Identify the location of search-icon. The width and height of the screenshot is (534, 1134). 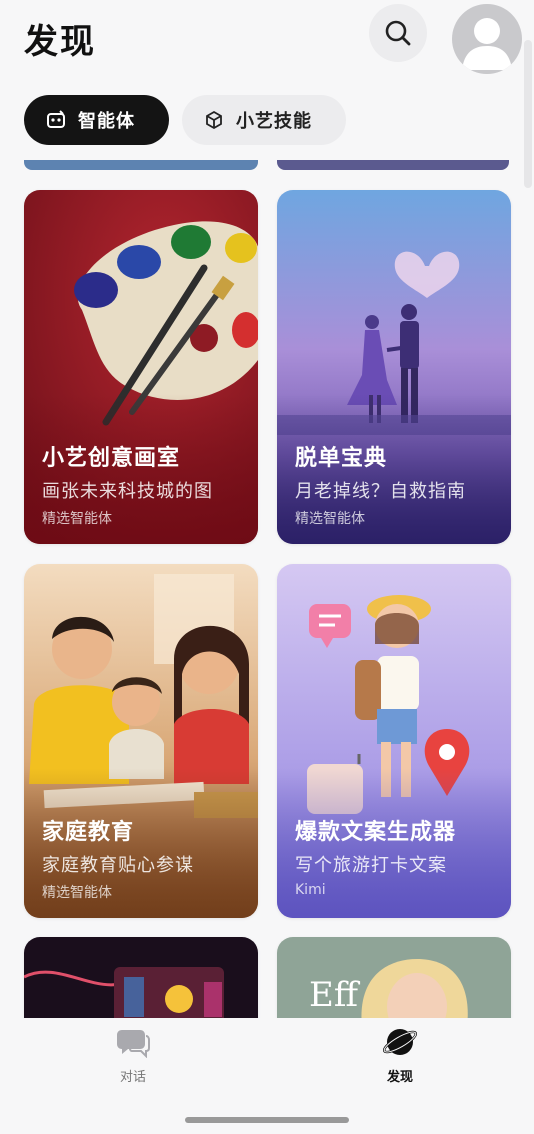
(398, 33).